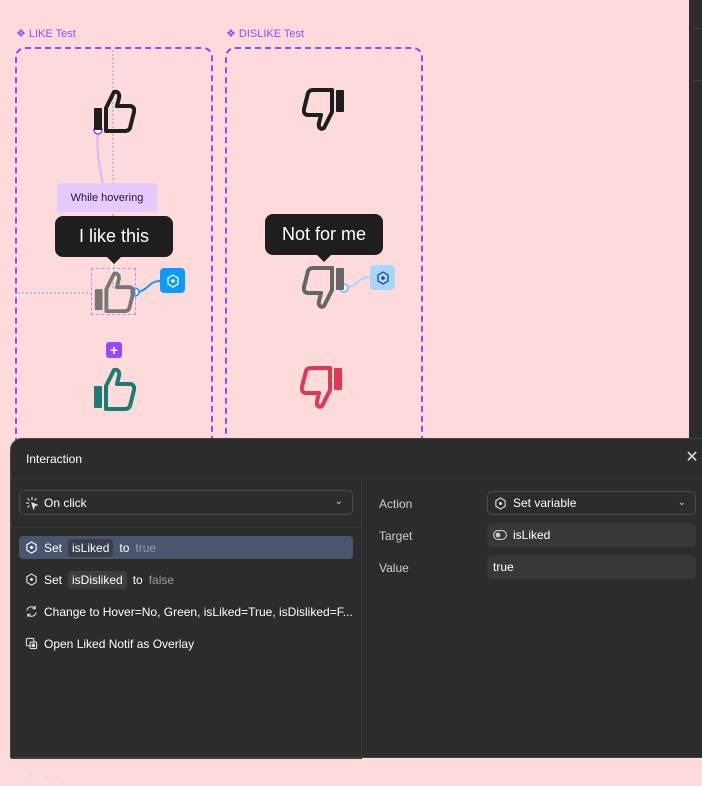 The height and width of the screenshot is (786, 702). What do you see at coordinates (42, 777) in the screenshot?
I see `action-footer: + —` at bounding box center [42, 777].